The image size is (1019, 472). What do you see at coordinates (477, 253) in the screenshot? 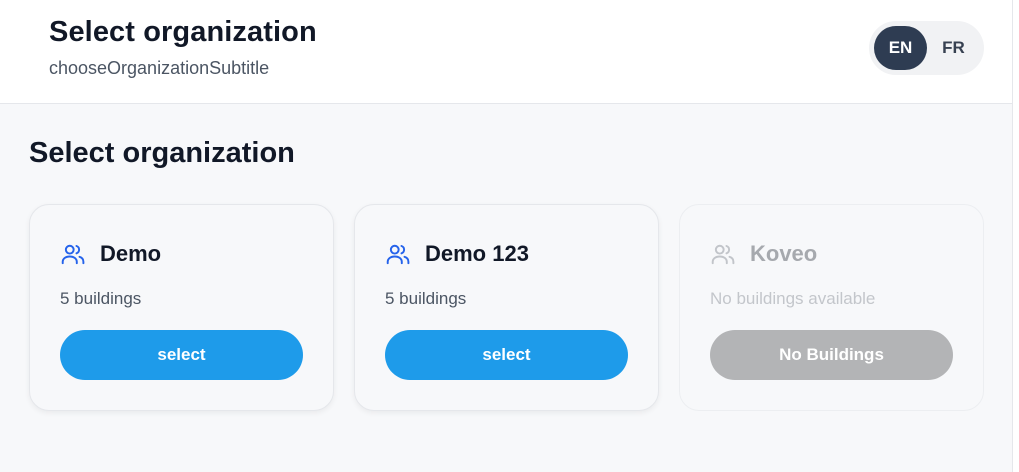
I see `organization-name: Demo 123` at bounding box center [477, 253].